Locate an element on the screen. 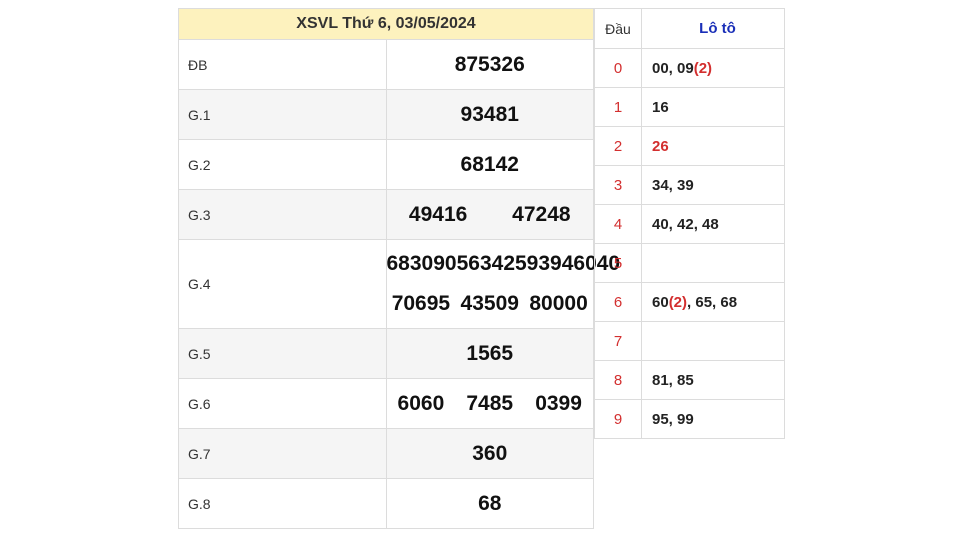 The height and width of the screenshot is (540, 960). loto-numbers: 95, 99 is located at coordinates (673, 419).